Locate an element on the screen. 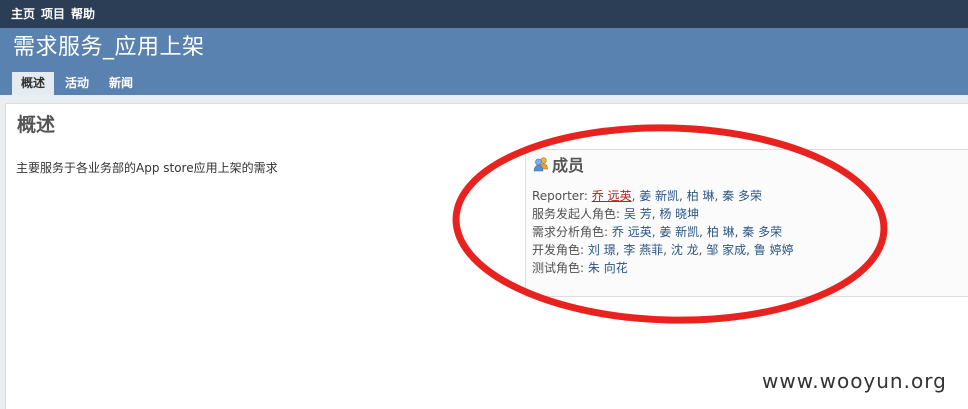 The height and width of the screenshot is (409, 968). top-menu-home-link: 主页 is located at coordinates (23, 14).